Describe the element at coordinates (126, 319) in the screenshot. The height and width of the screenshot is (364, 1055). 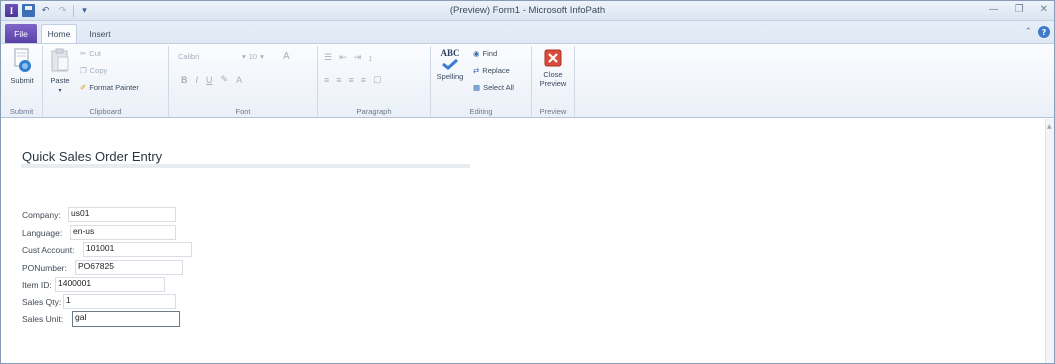
I see `sales-unit-input: gal` at that location.